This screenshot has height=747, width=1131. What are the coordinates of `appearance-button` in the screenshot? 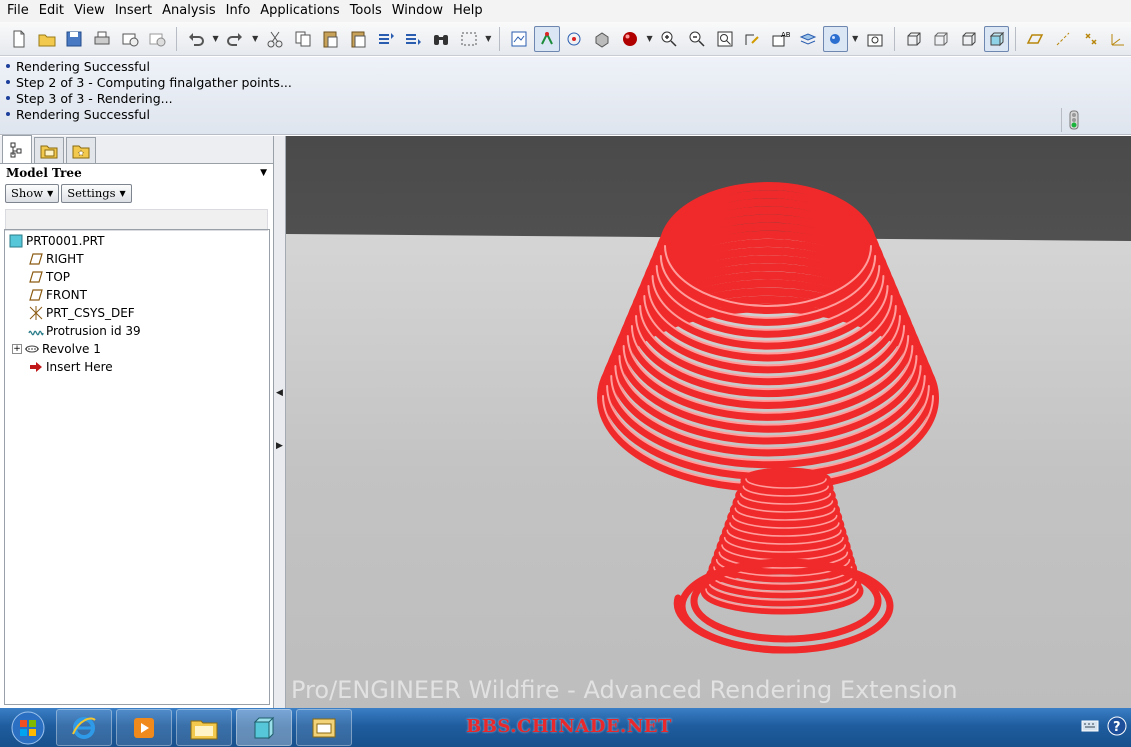 It's located at (602, 39).